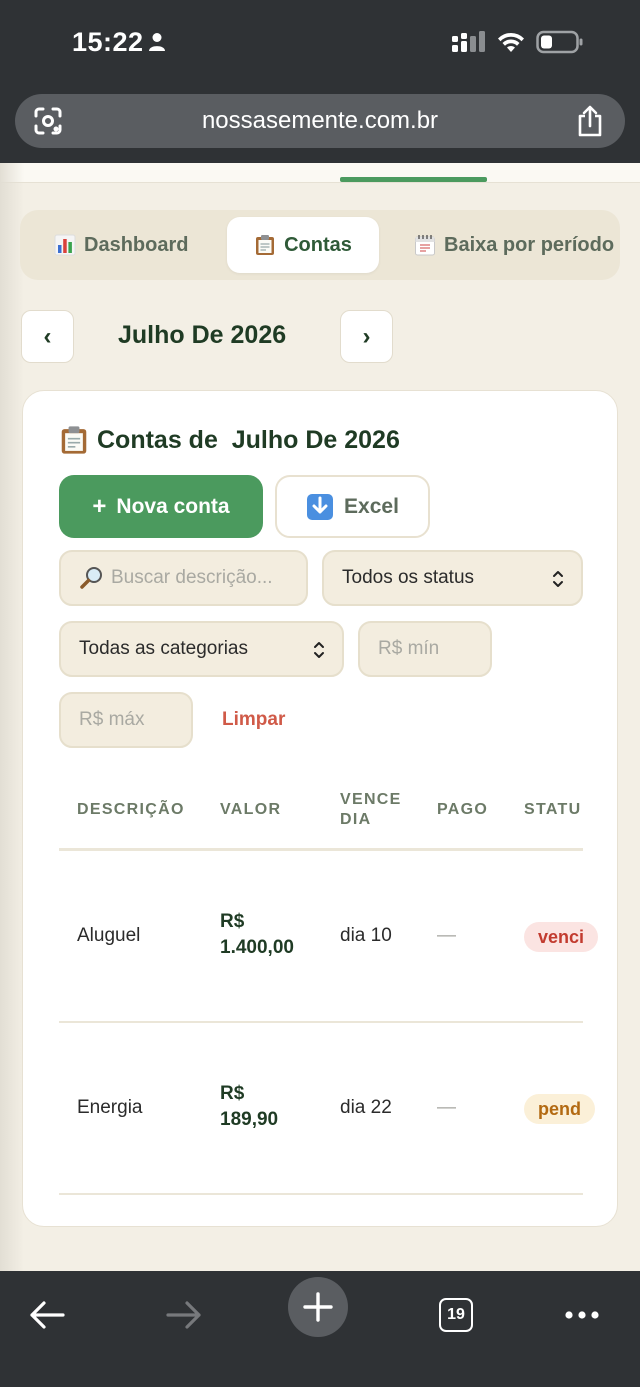  I want to click on status-icons, so click(518, 42).